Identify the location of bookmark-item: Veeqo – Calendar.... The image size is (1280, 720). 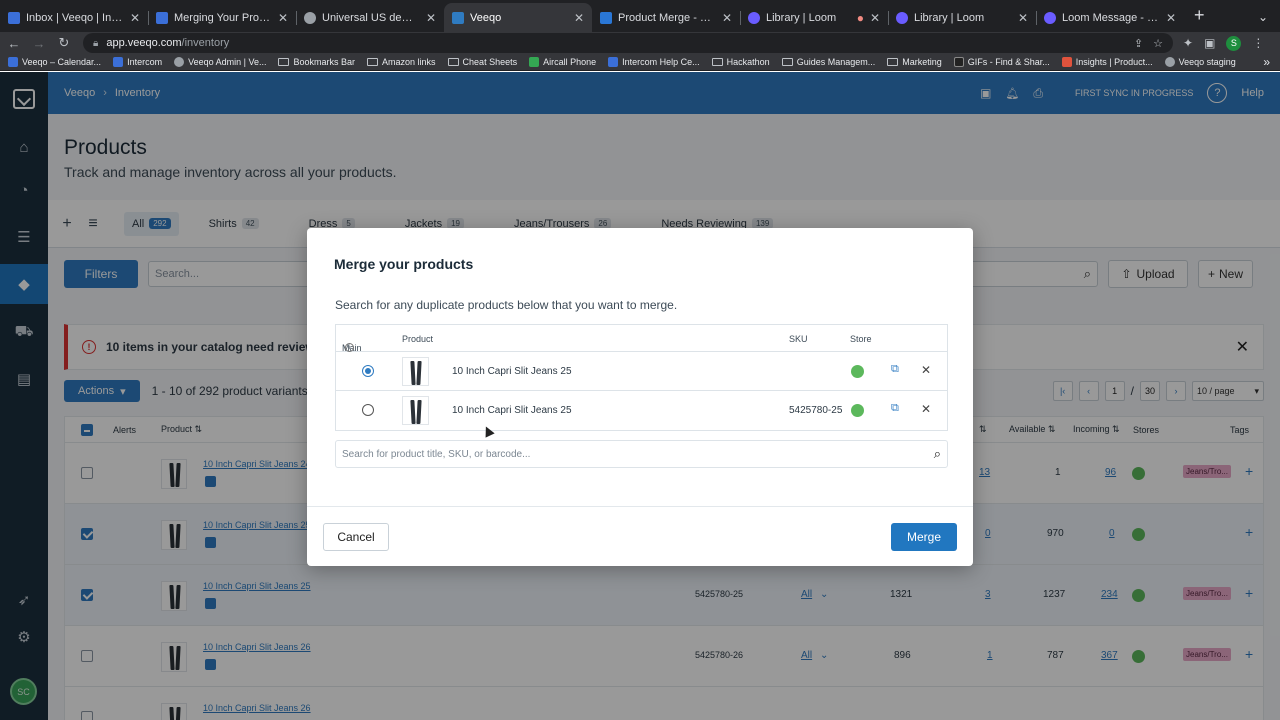
(54, 62).